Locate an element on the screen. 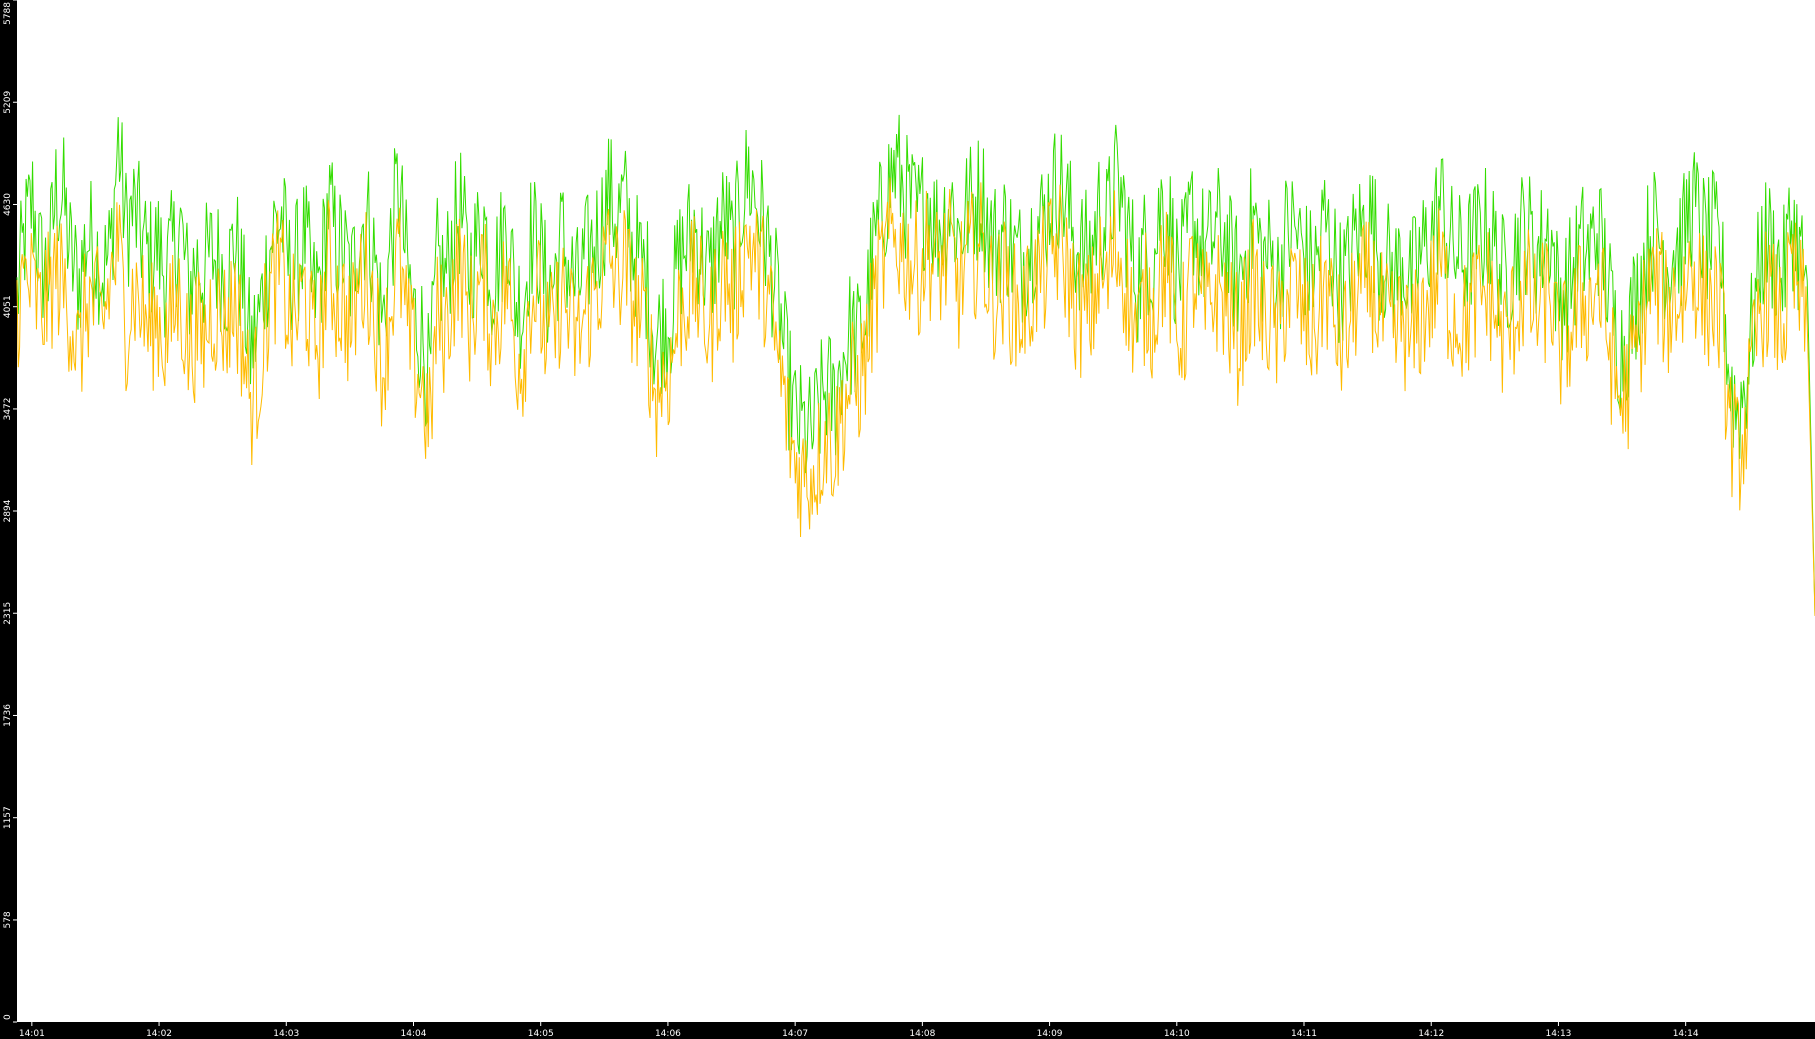  x-tick-label: 14:11 is located at coordinates (1304, 1034).